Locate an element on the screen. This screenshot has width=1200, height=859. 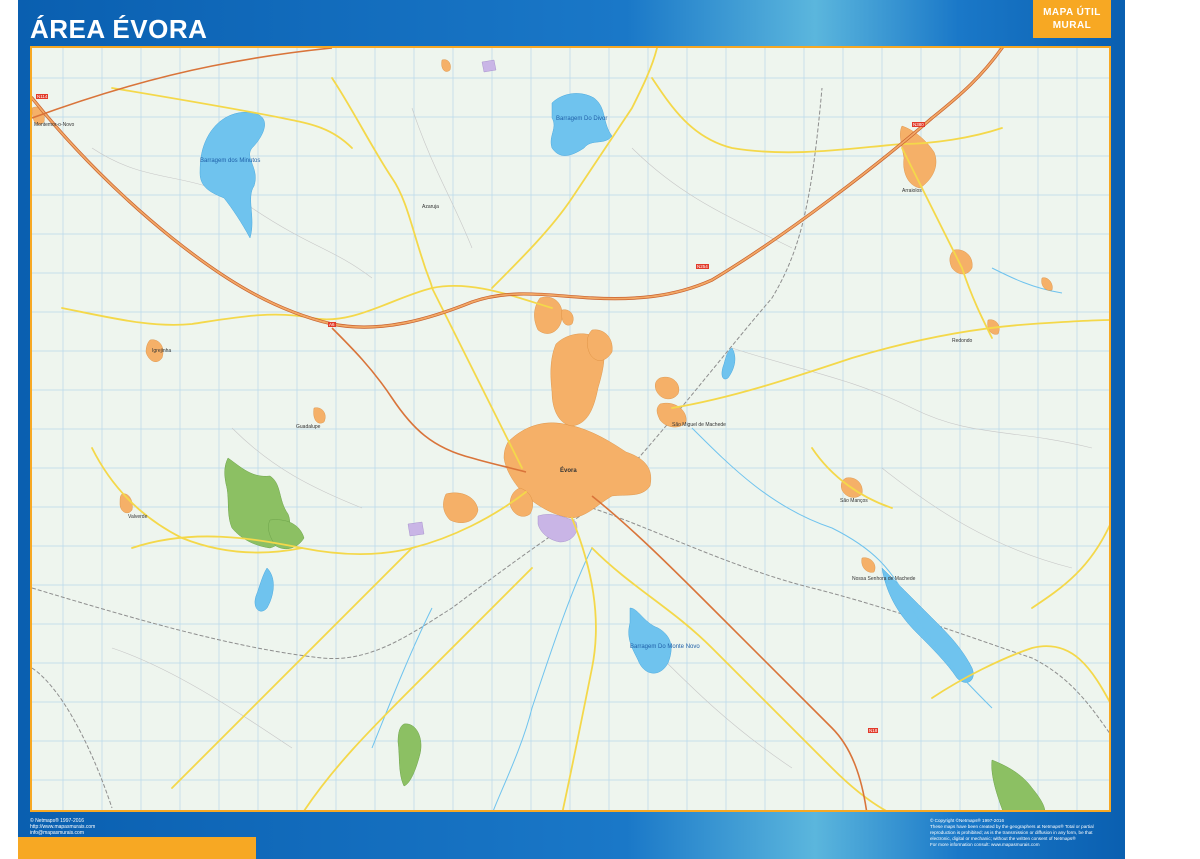
water-label: Barragem Do Monte Novo is located at coordinates (665, 647).